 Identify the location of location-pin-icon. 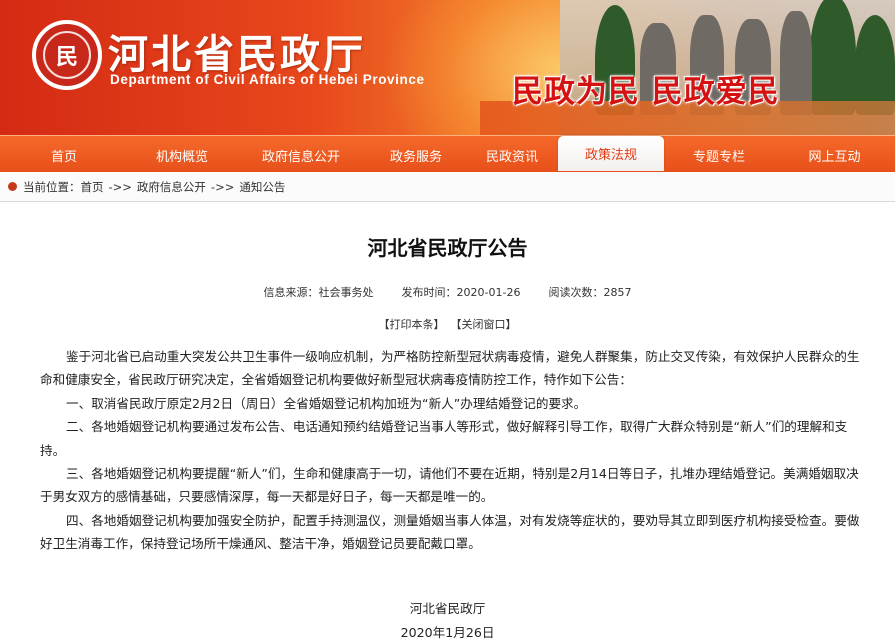
(12, 186).